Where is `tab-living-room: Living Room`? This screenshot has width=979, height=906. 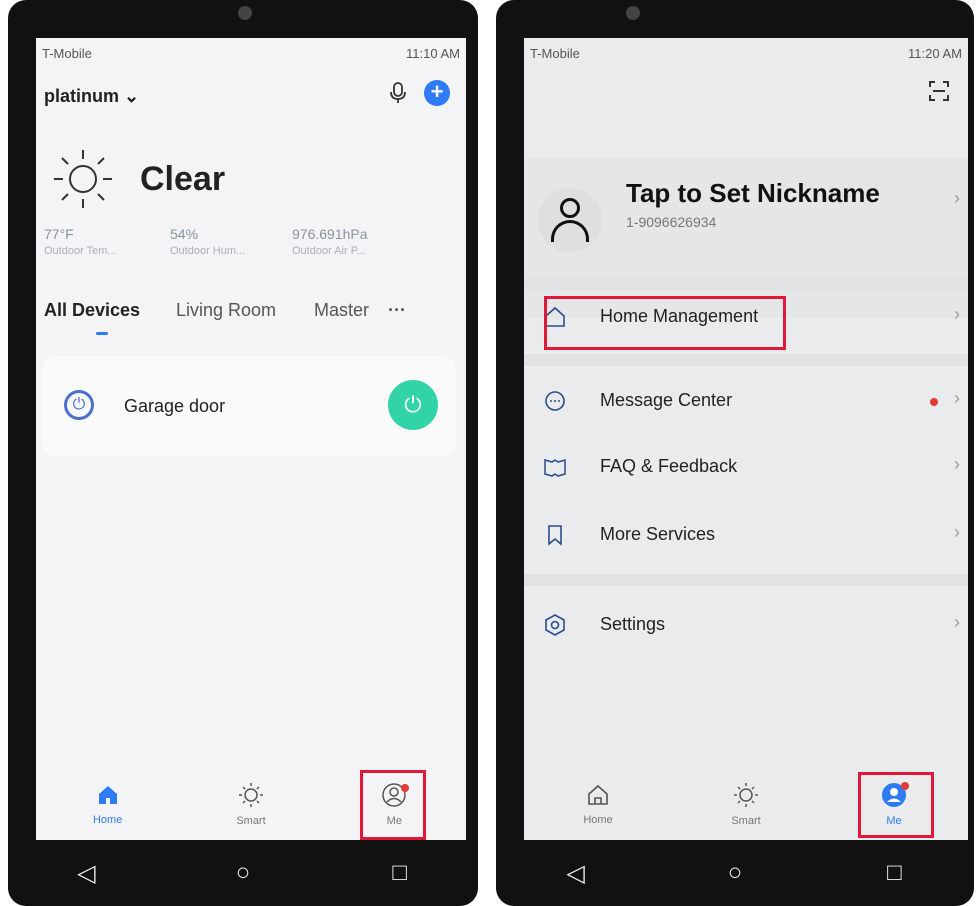
tab-living-room: Living Room is located at coordinates (226, 310).